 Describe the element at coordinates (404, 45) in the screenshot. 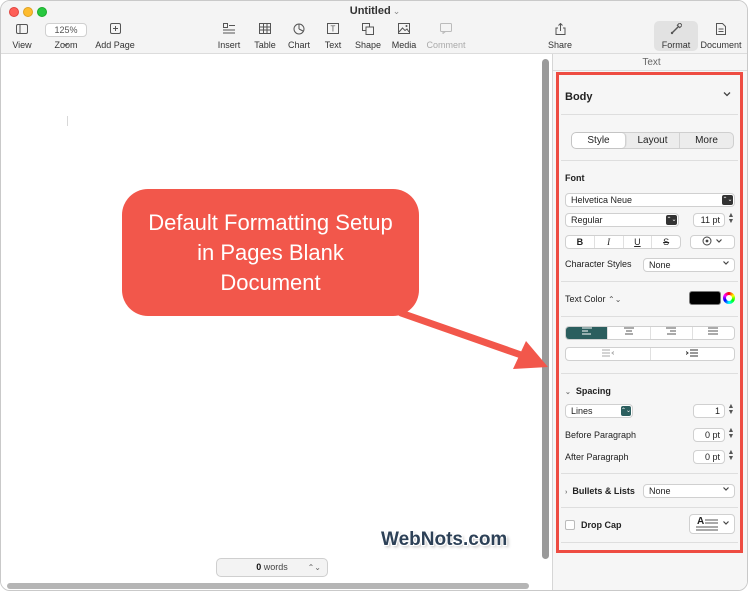

I see `media-label: Media` at that location.